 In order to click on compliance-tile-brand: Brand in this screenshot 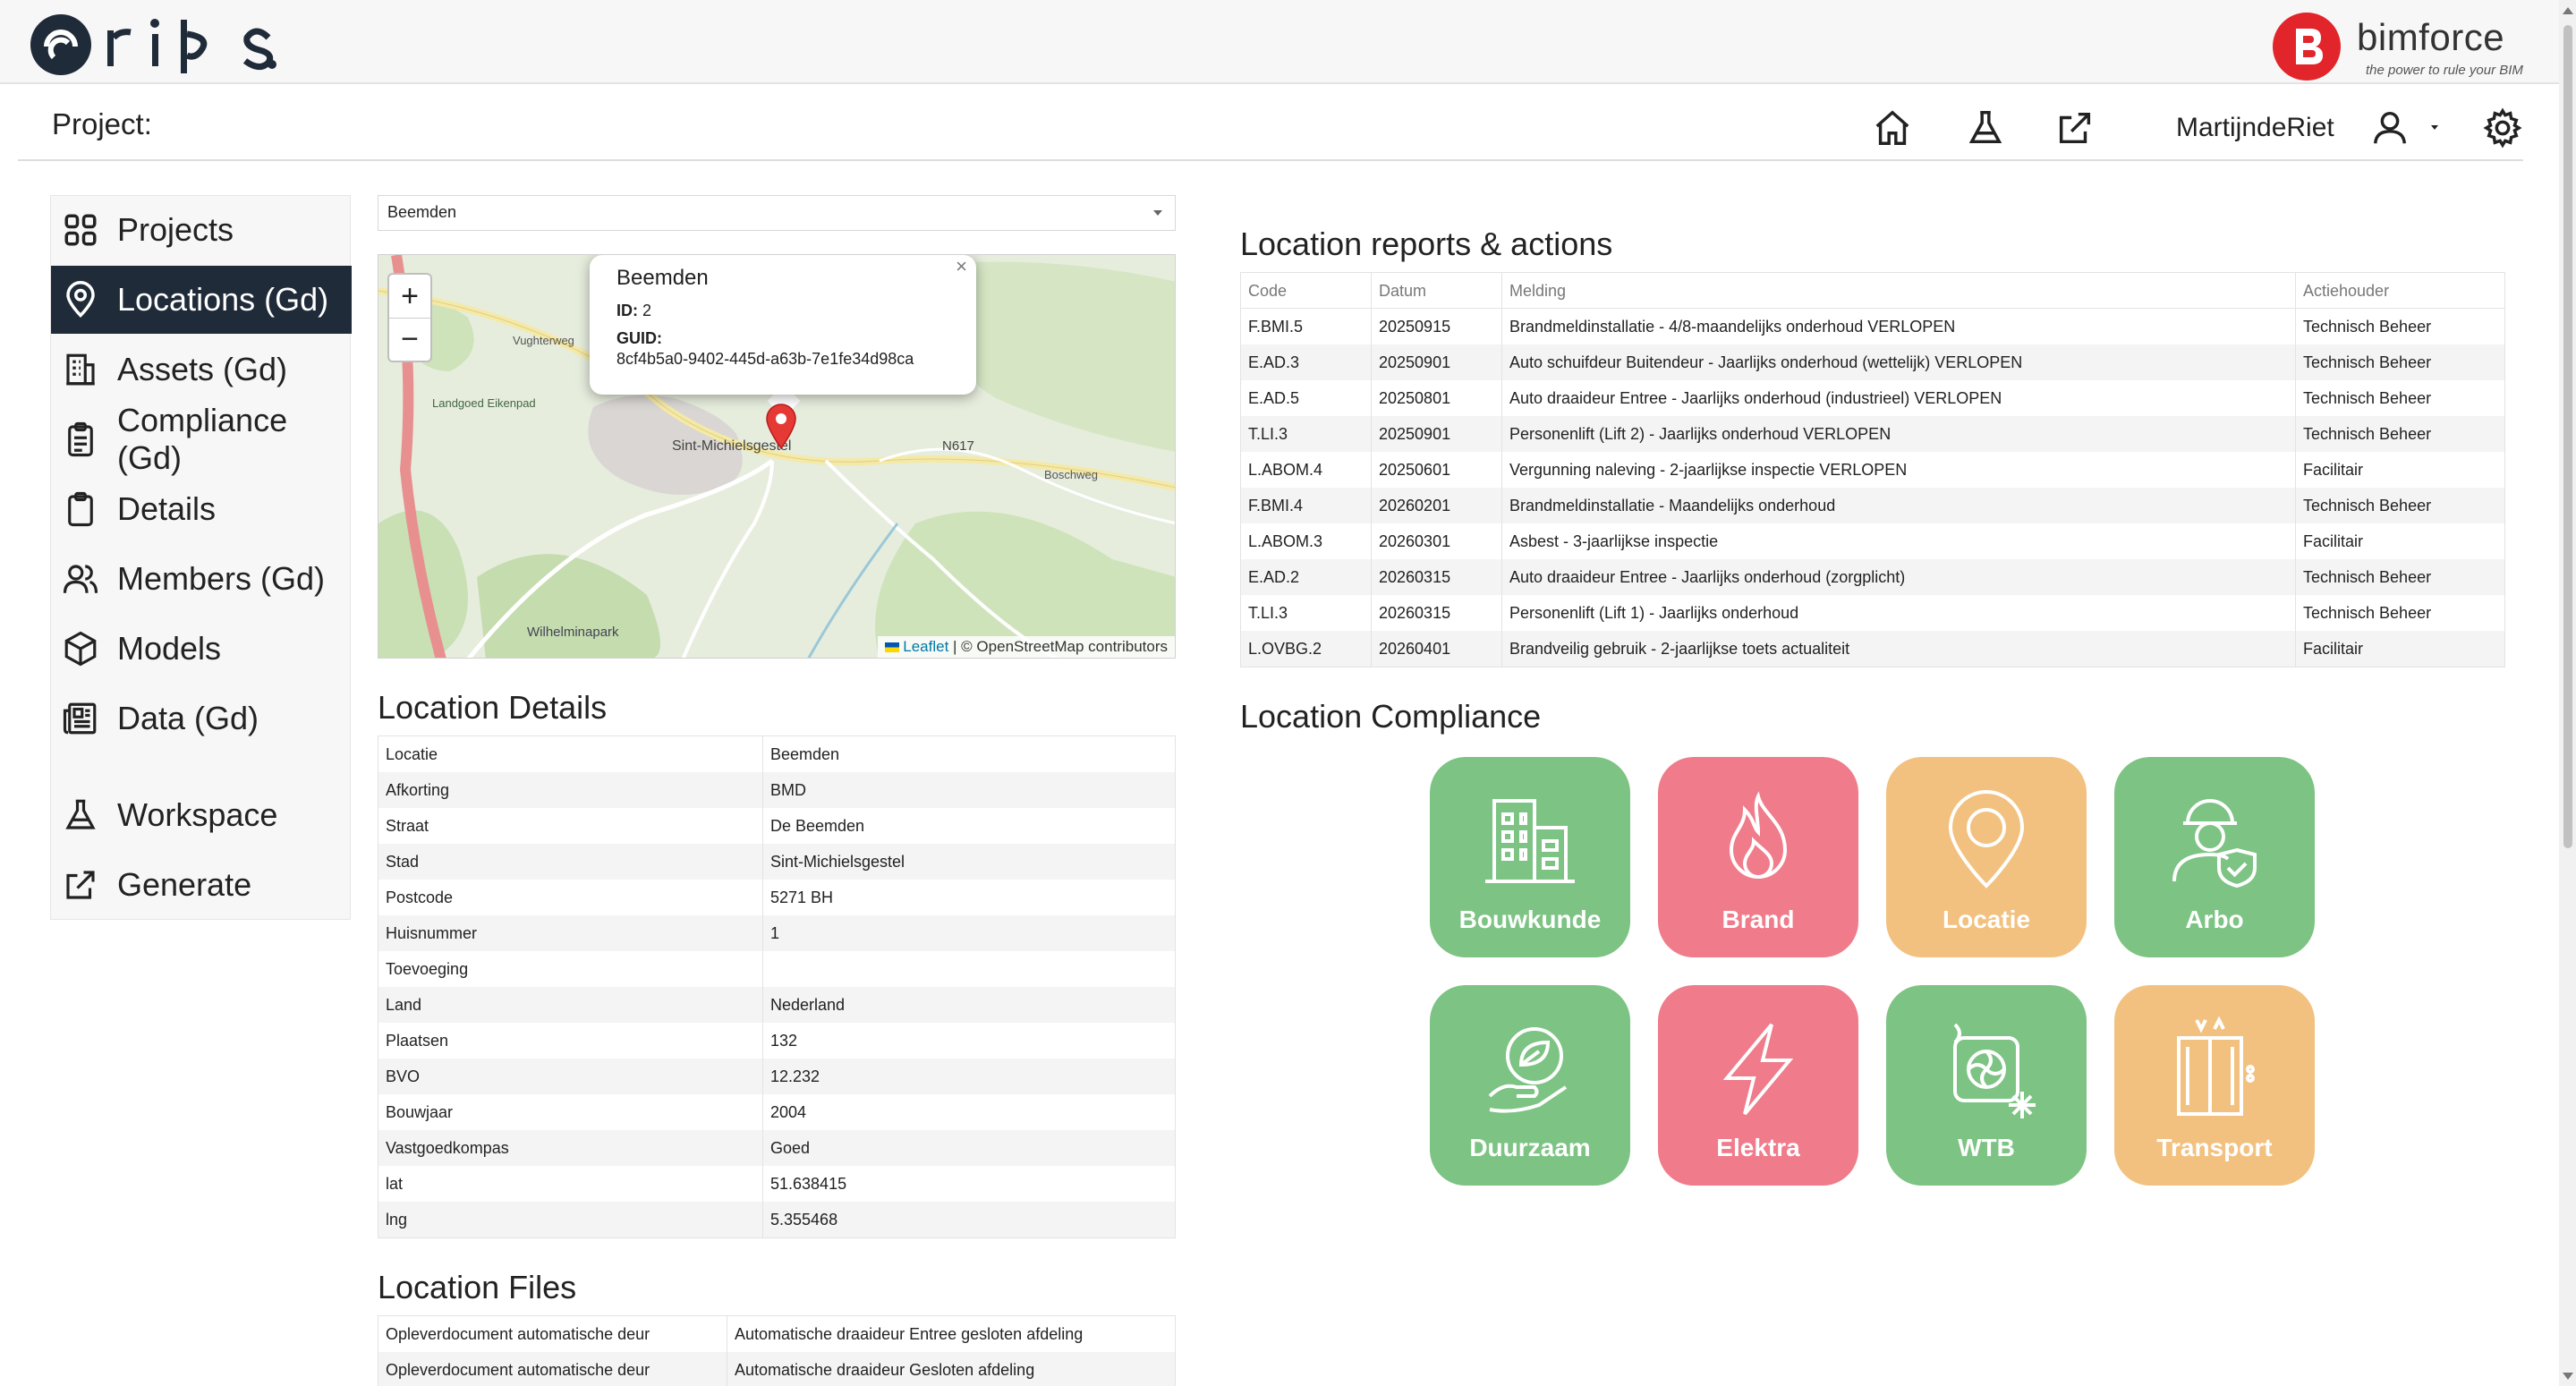, I will do `click(1758, 857)`.